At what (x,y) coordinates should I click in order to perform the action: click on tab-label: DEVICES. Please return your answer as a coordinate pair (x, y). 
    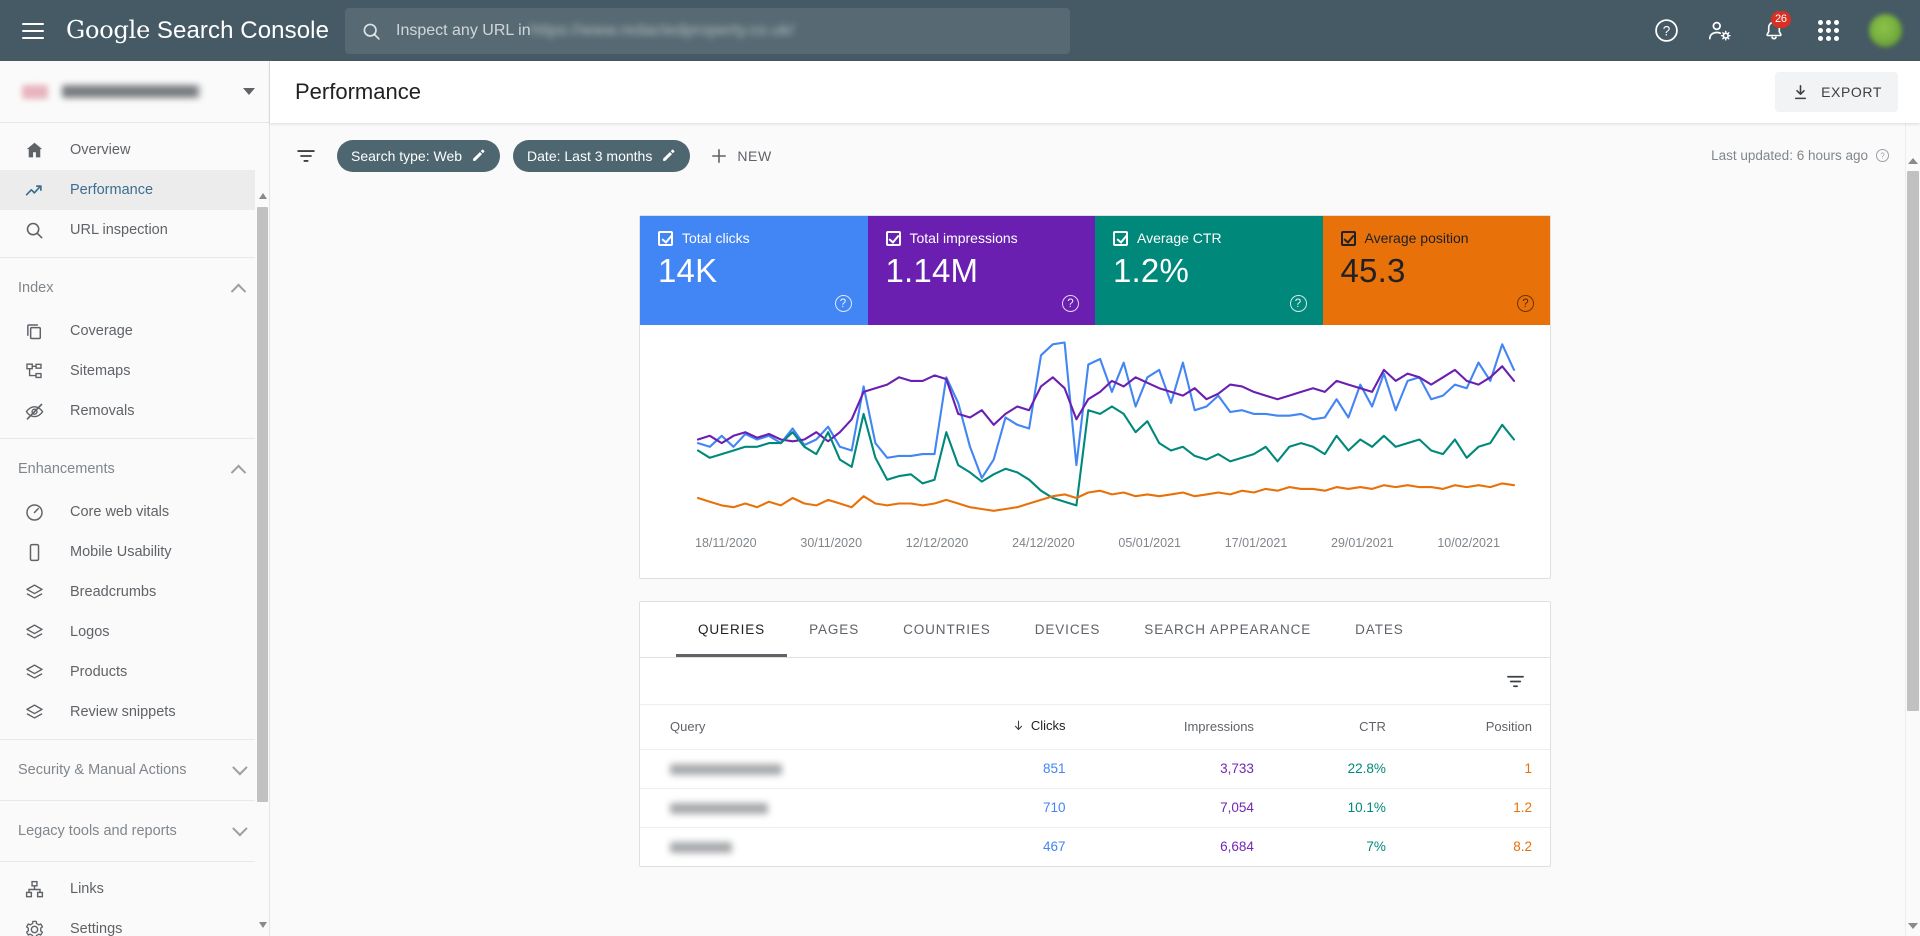
    Looking at the image, I should click on (1067, 629).